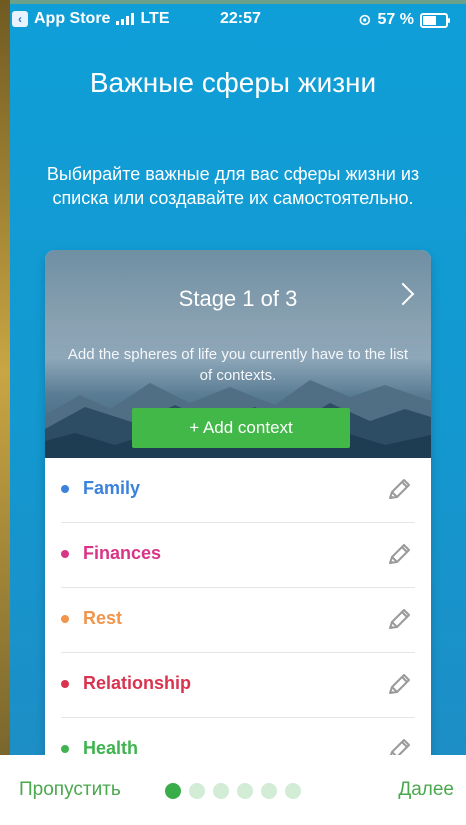 This screenshot has width=466, height=825. I want to click on status-bar: ‹ App Store LTE 22:57 ⊙ 57 %, so click(233, 19).